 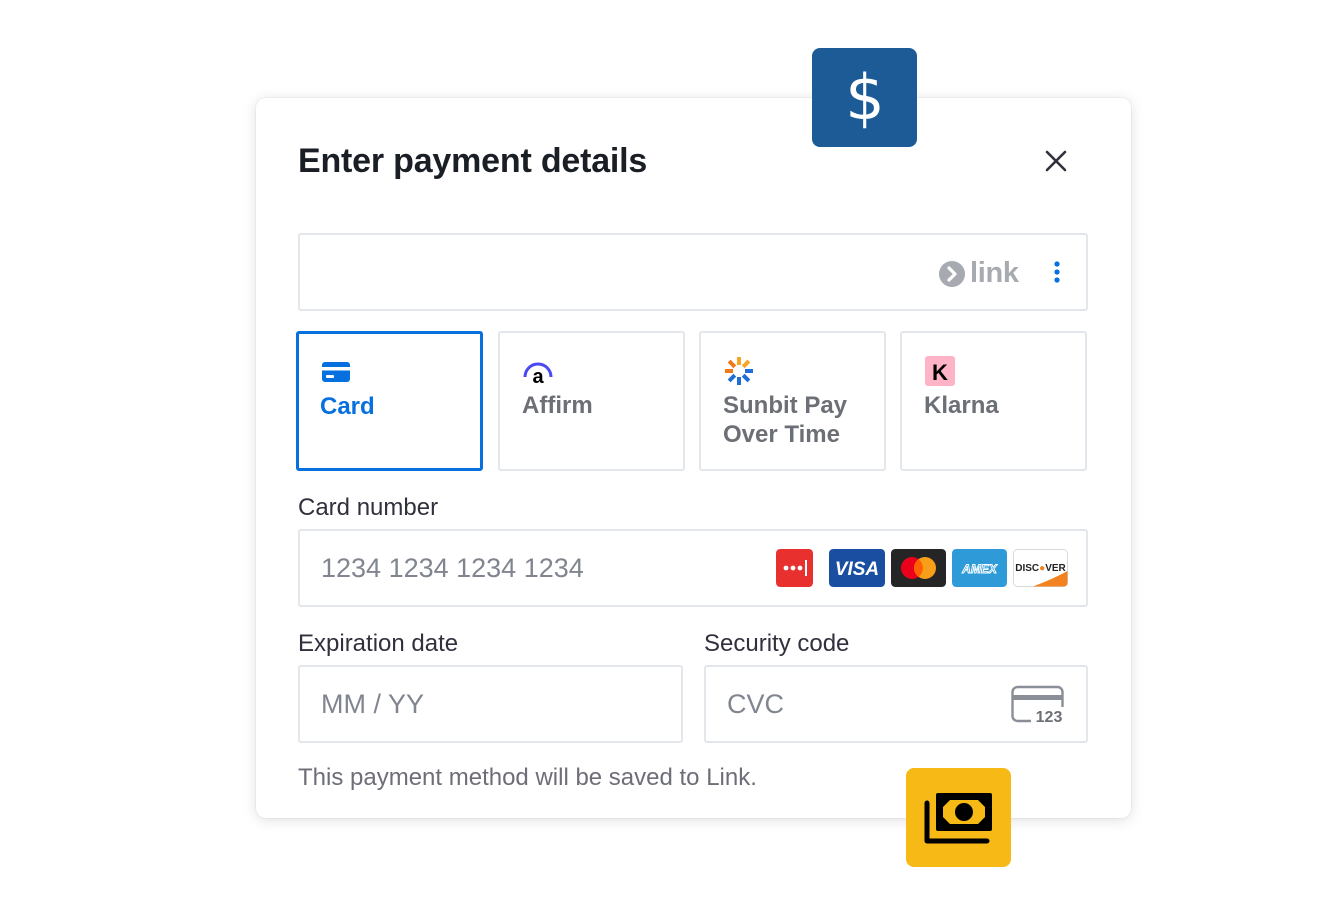 I want to click on close-icon, so click(x=1056, y=161).